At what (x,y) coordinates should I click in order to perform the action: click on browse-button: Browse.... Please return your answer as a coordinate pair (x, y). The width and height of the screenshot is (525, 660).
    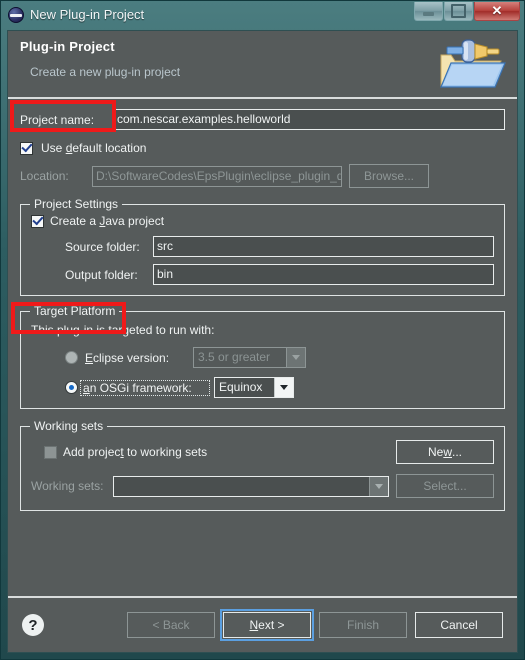
    Looking at the image, I should click on (389, 176).